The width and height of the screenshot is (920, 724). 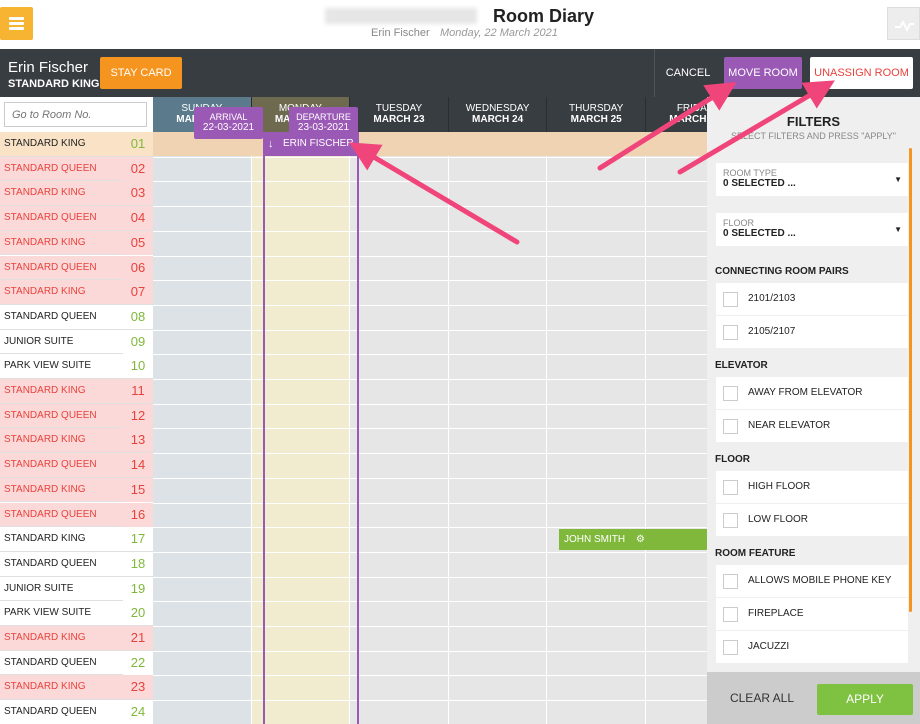 What do you see at coordinates (633, 539) in the screenshot?
I see `booking-john-smith: JOHN SMITH ⚙` at bounding box center [633, 539].